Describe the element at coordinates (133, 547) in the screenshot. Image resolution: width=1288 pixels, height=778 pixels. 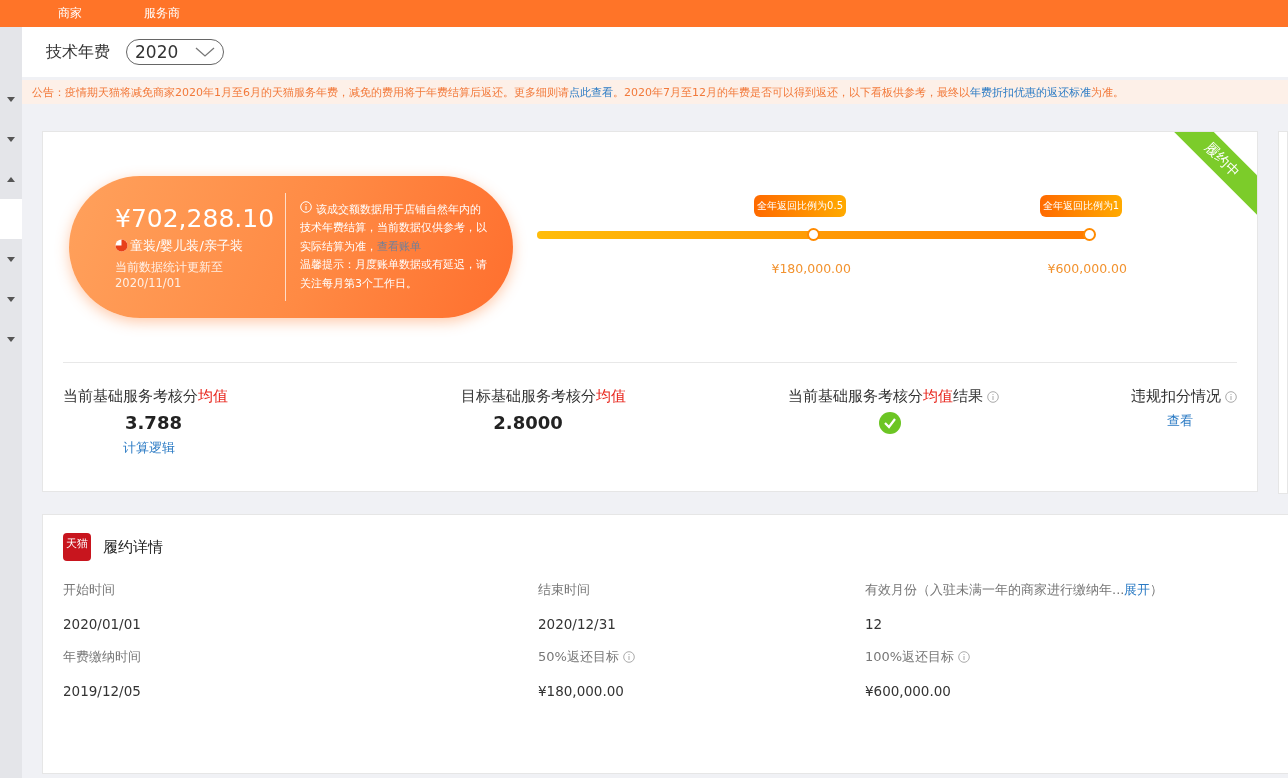
I see `section-title: 履约详情` at that location.